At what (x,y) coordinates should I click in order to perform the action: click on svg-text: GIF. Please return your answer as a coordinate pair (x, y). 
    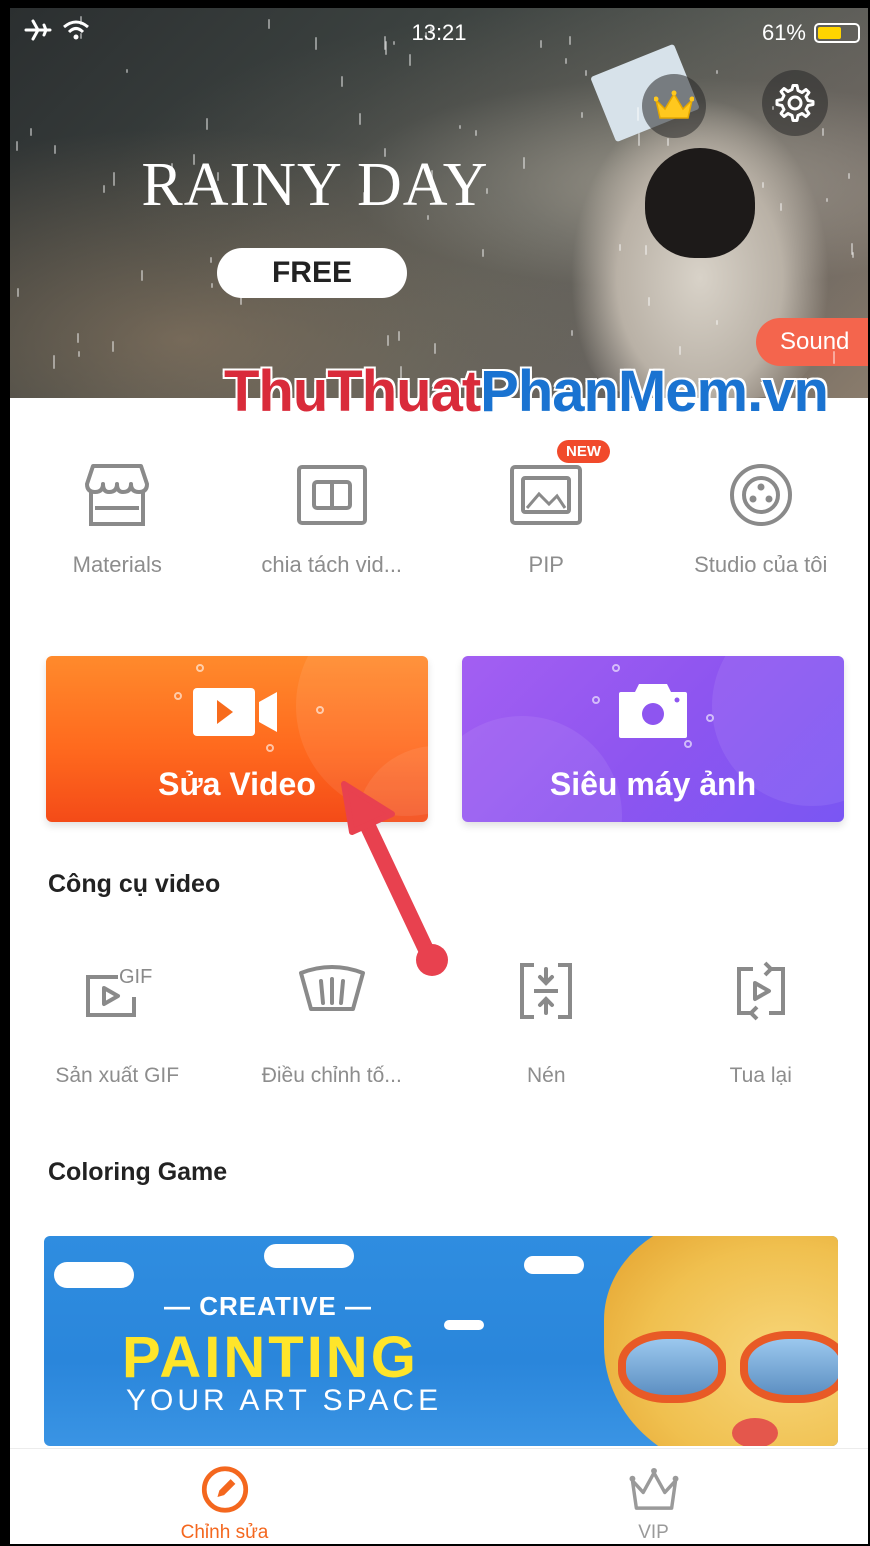
    Looking at the image, I should click on (135, 977).